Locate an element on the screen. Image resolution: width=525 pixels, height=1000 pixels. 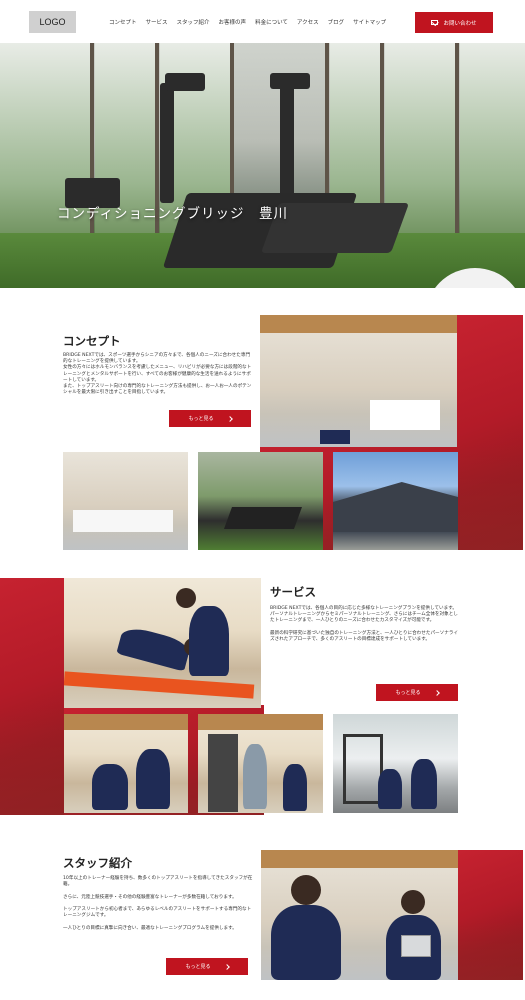
photo-rack is located at coordinates (363, 769).